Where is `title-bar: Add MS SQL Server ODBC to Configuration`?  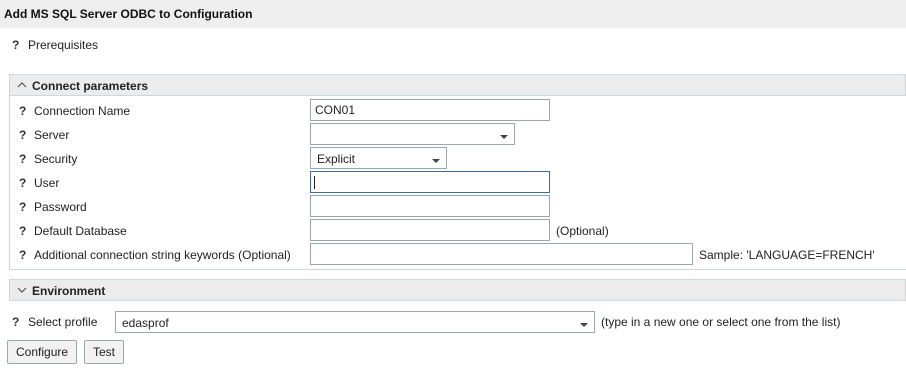
title-bar: Add MS SQL Server ODBC to Configuration is located at coordinates (453, 14).